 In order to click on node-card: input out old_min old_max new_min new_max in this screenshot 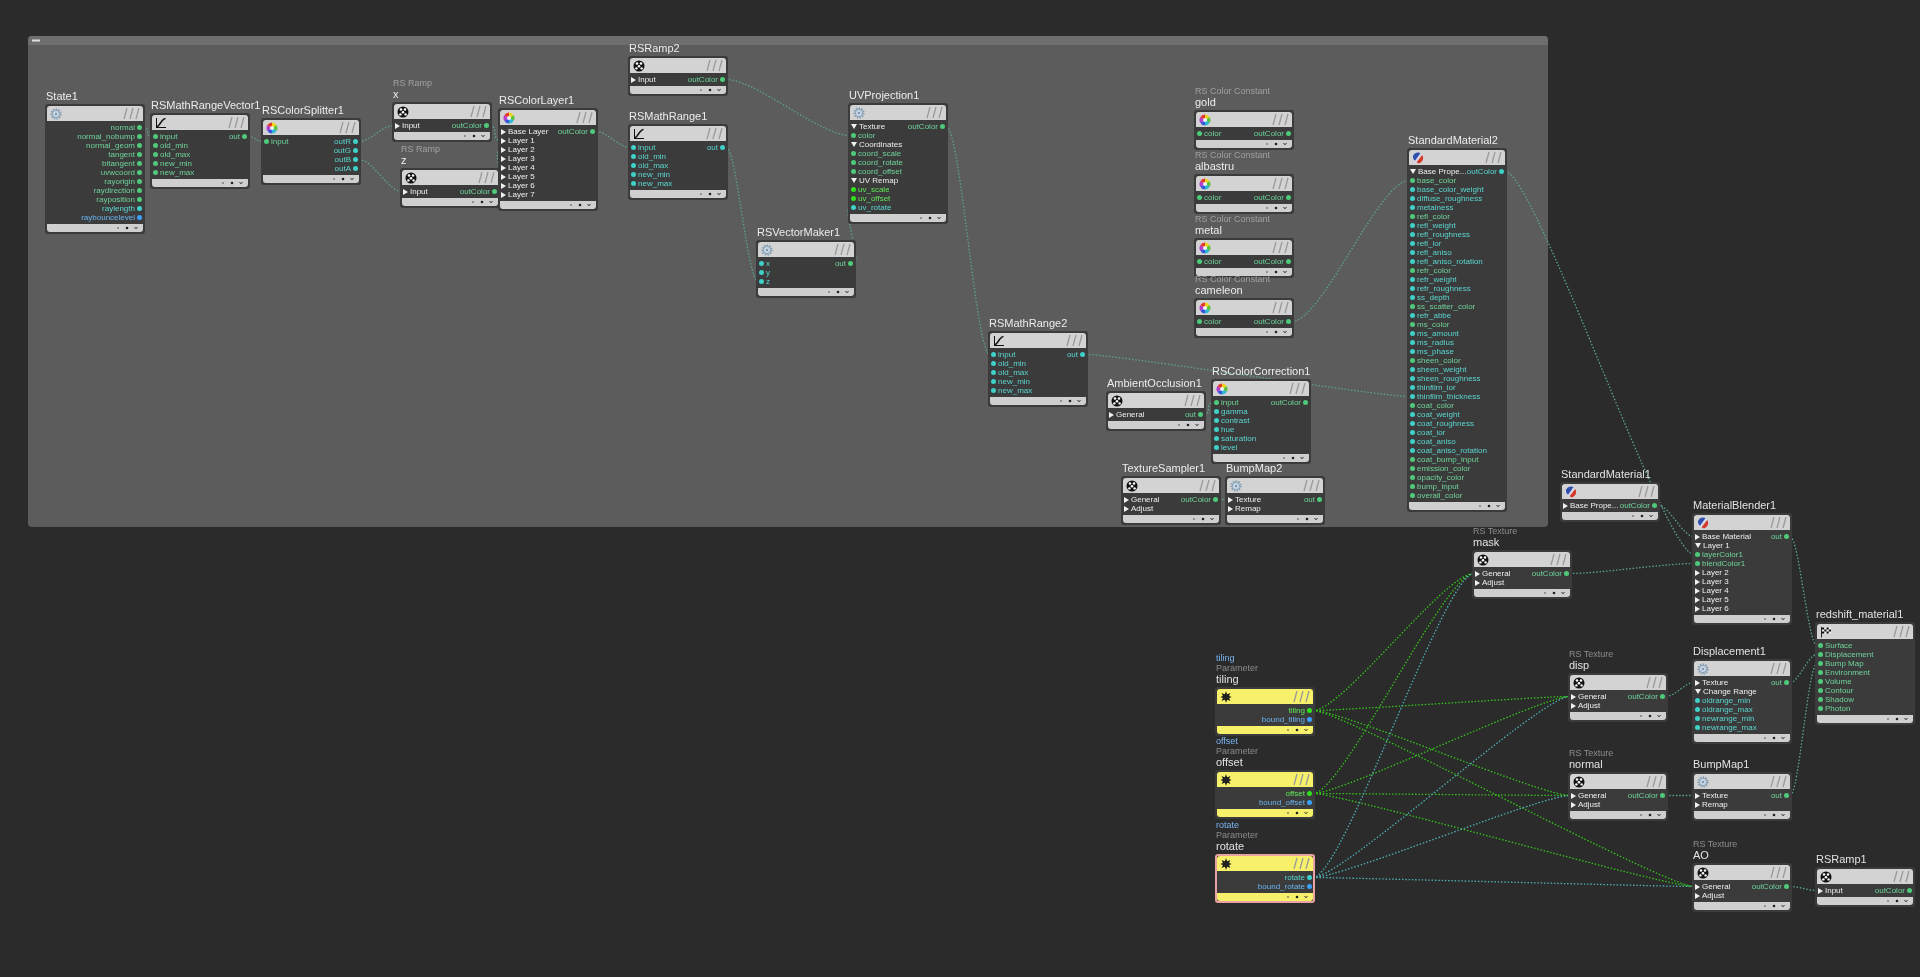, I will do `click(1038, 369)`.